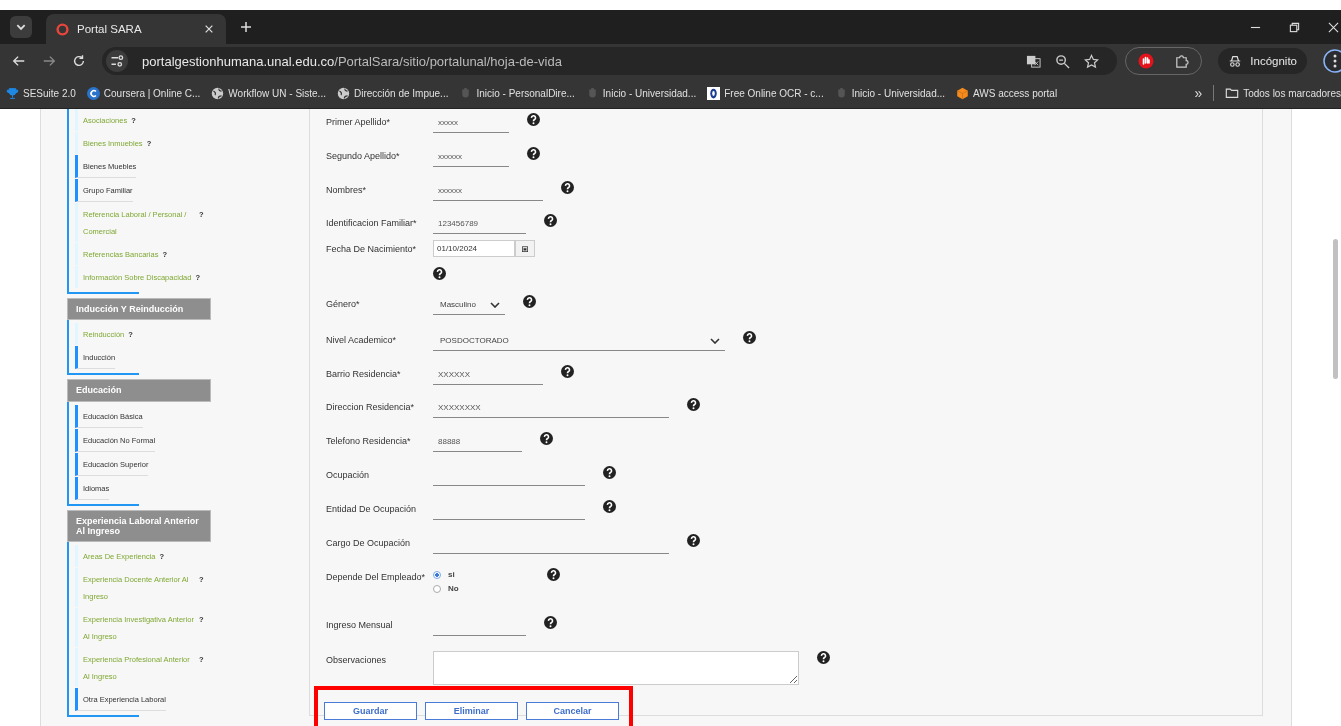 The width and height of the screenshot is (1341, 726). What do you see at coordinates (363, 155) in the screenshot?
I see `field-label: Segundo Apellido*` at bounding box center [363, 155].